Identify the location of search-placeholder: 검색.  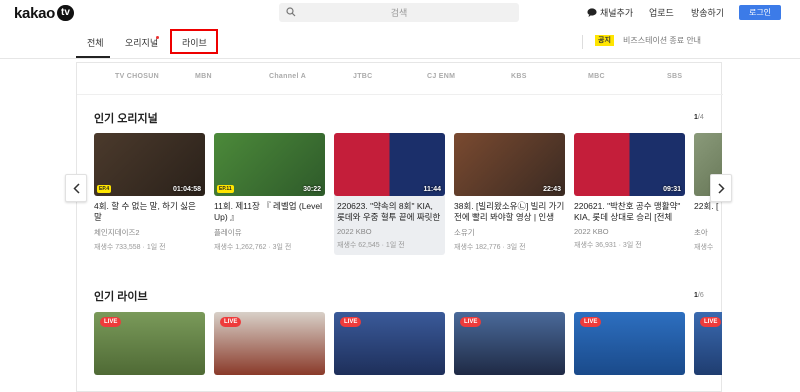
(399, 13).